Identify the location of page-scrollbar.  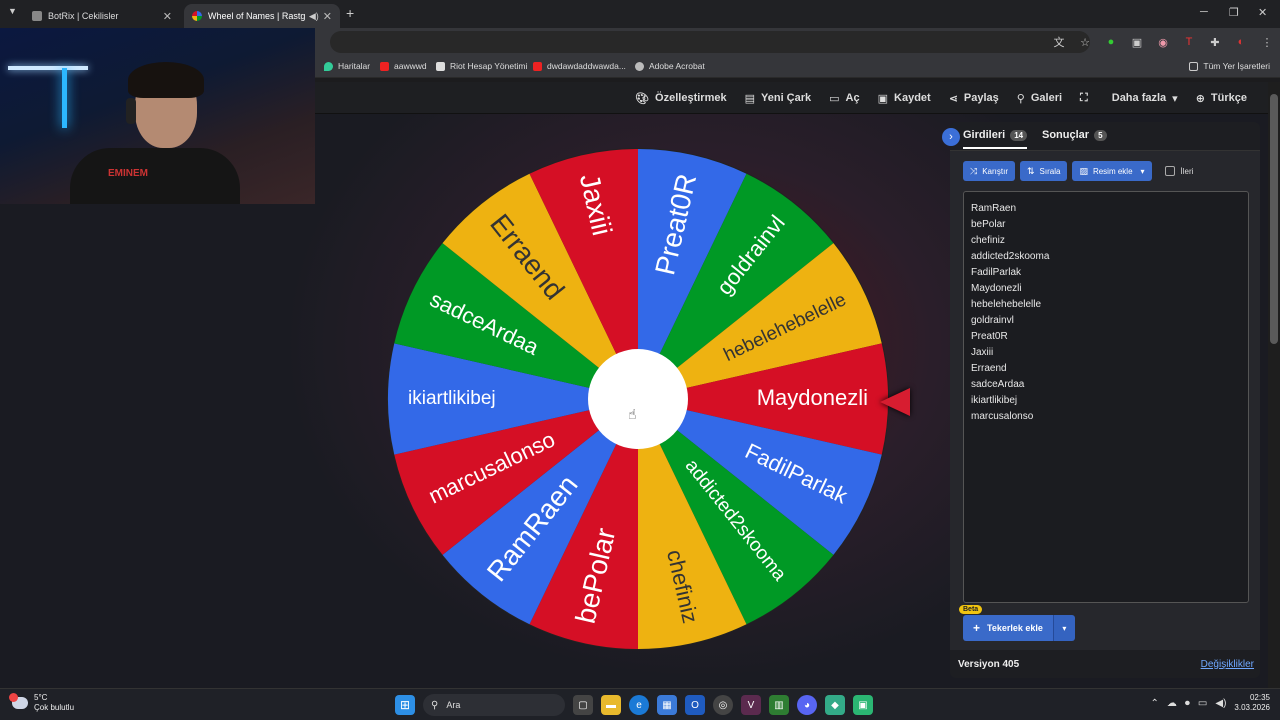
(1274, 385).